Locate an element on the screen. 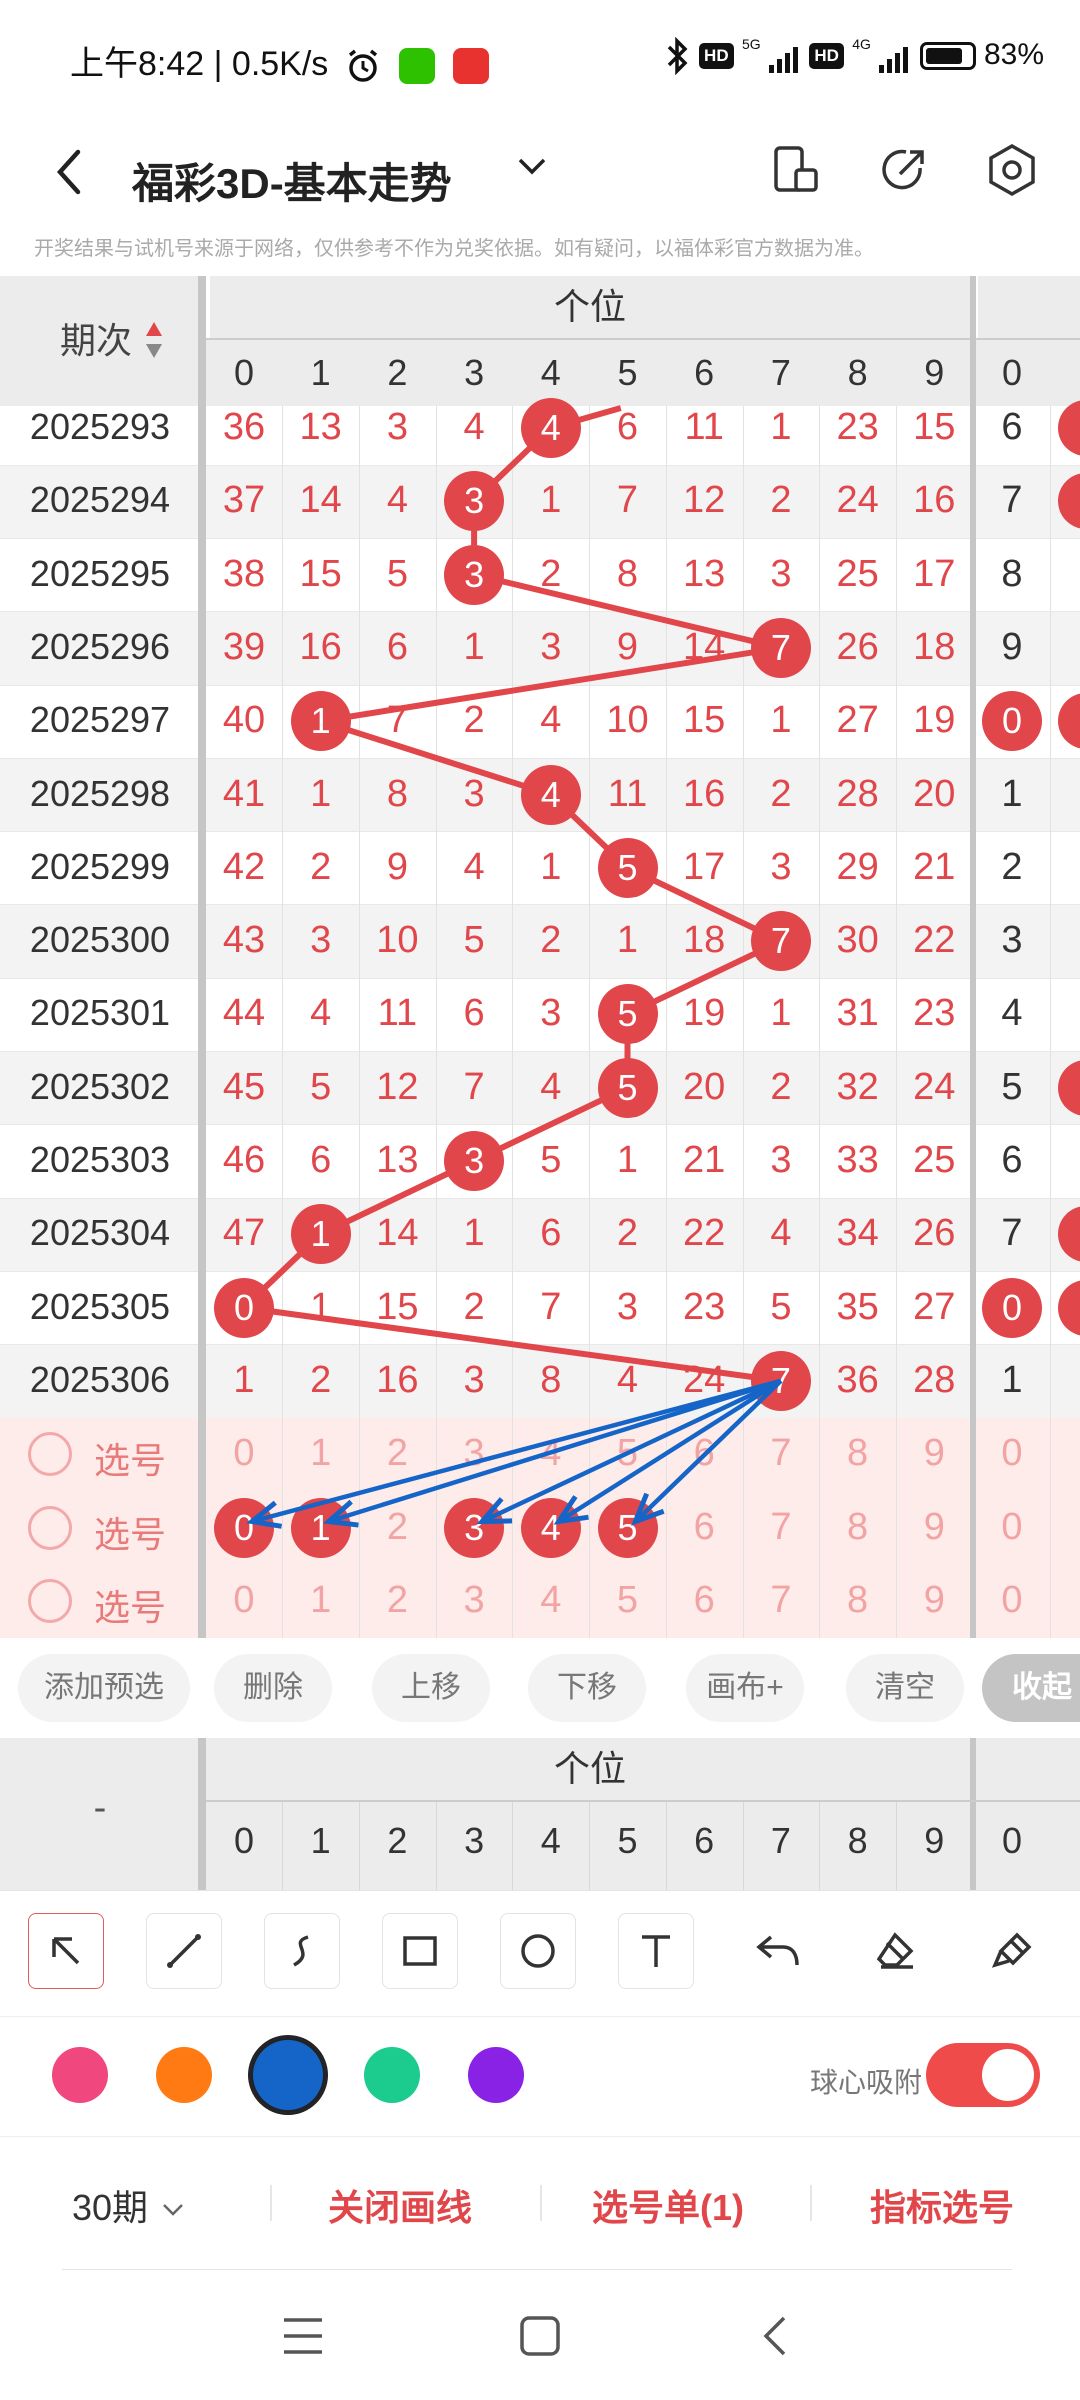 The width and height of the screenshot is (1080, 2400). action-button-3: 下移 is located at coordinates (587, 1688).